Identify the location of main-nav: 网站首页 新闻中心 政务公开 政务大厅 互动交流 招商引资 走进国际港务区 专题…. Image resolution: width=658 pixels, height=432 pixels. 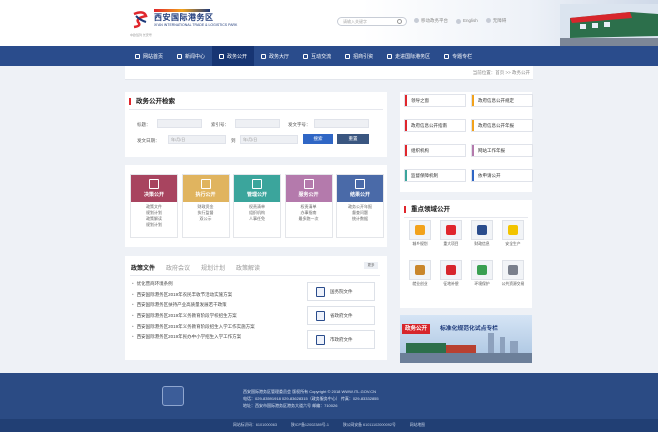
(329, 56).